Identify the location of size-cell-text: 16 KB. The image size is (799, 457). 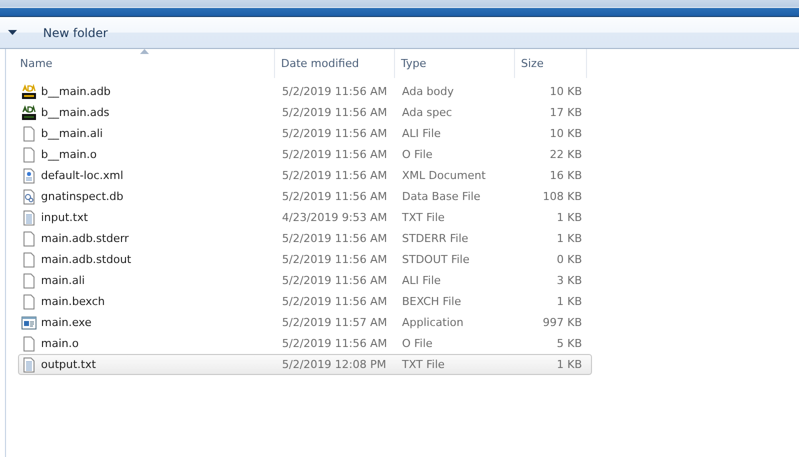
(565, 175).